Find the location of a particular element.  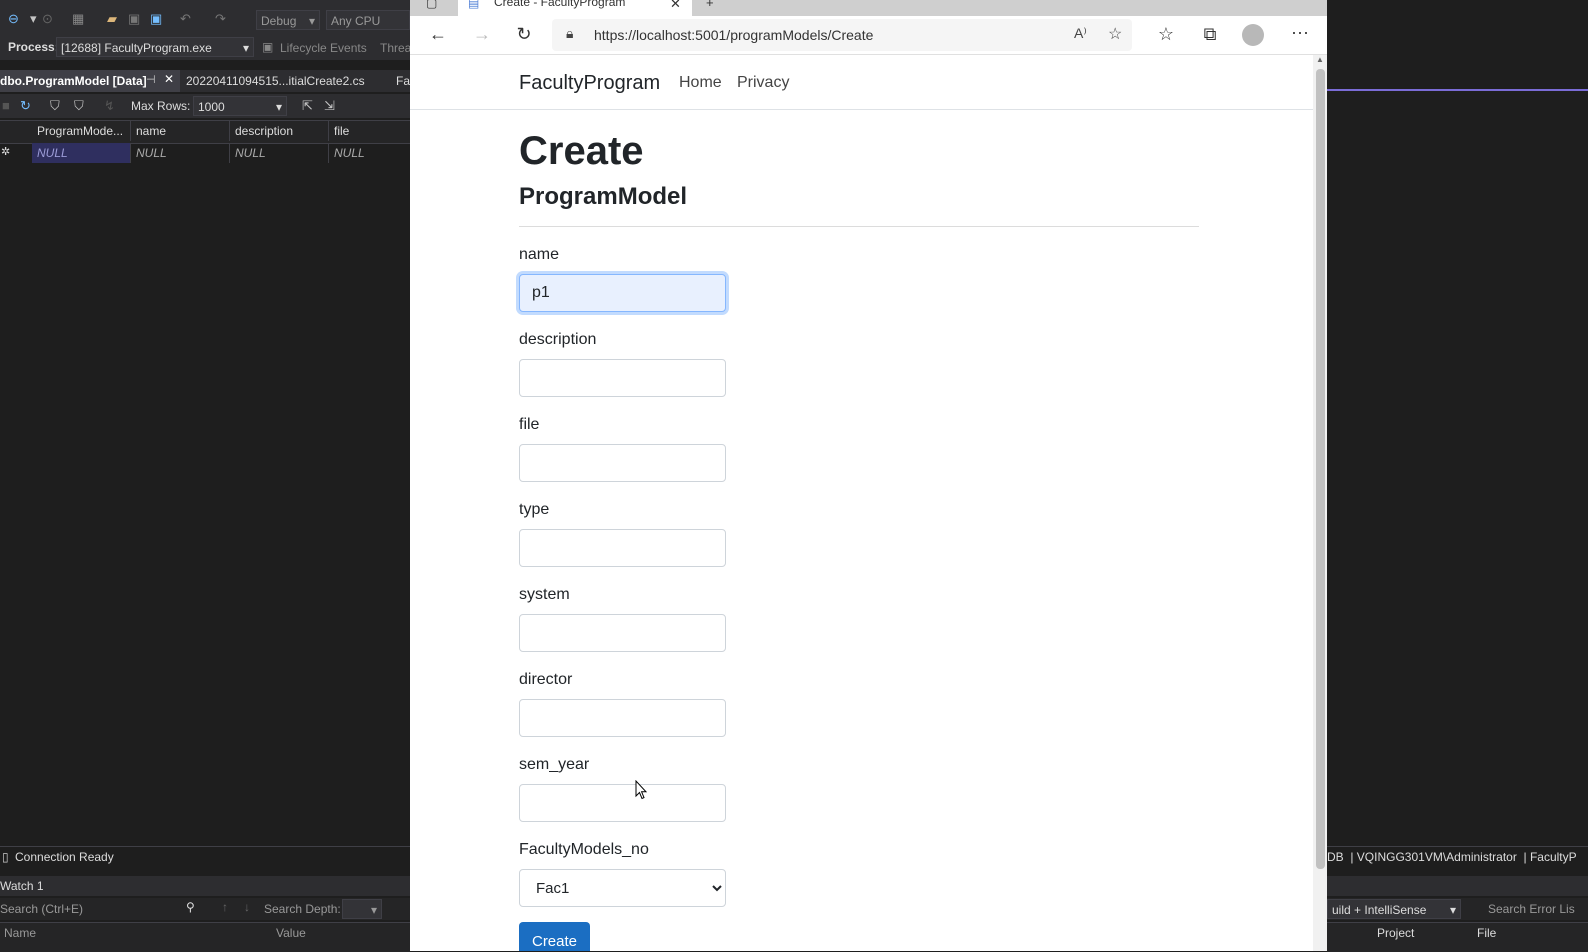

tab-overflow: Fa is located at coordinates (403, 81).